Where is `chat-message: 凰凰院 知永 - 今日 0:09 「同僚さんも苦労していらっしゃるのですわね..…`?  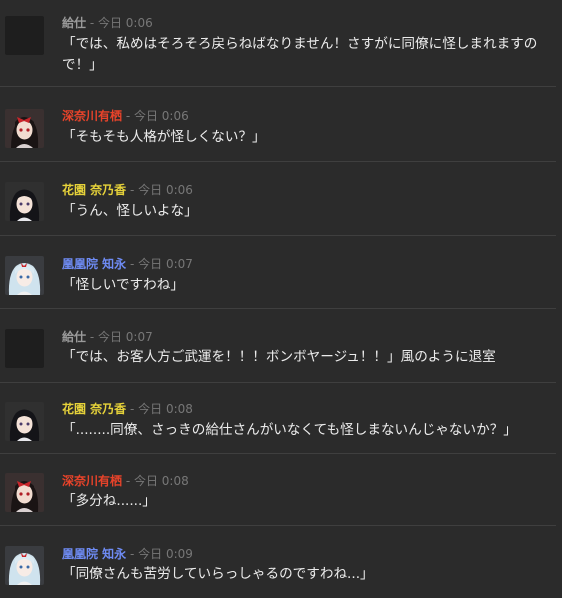
chat-message: 凰凰院 知永 - 今日 0:09 「同僚さんも苦労していらっしゃるのですわね..… is located at coordinates (278, 562).